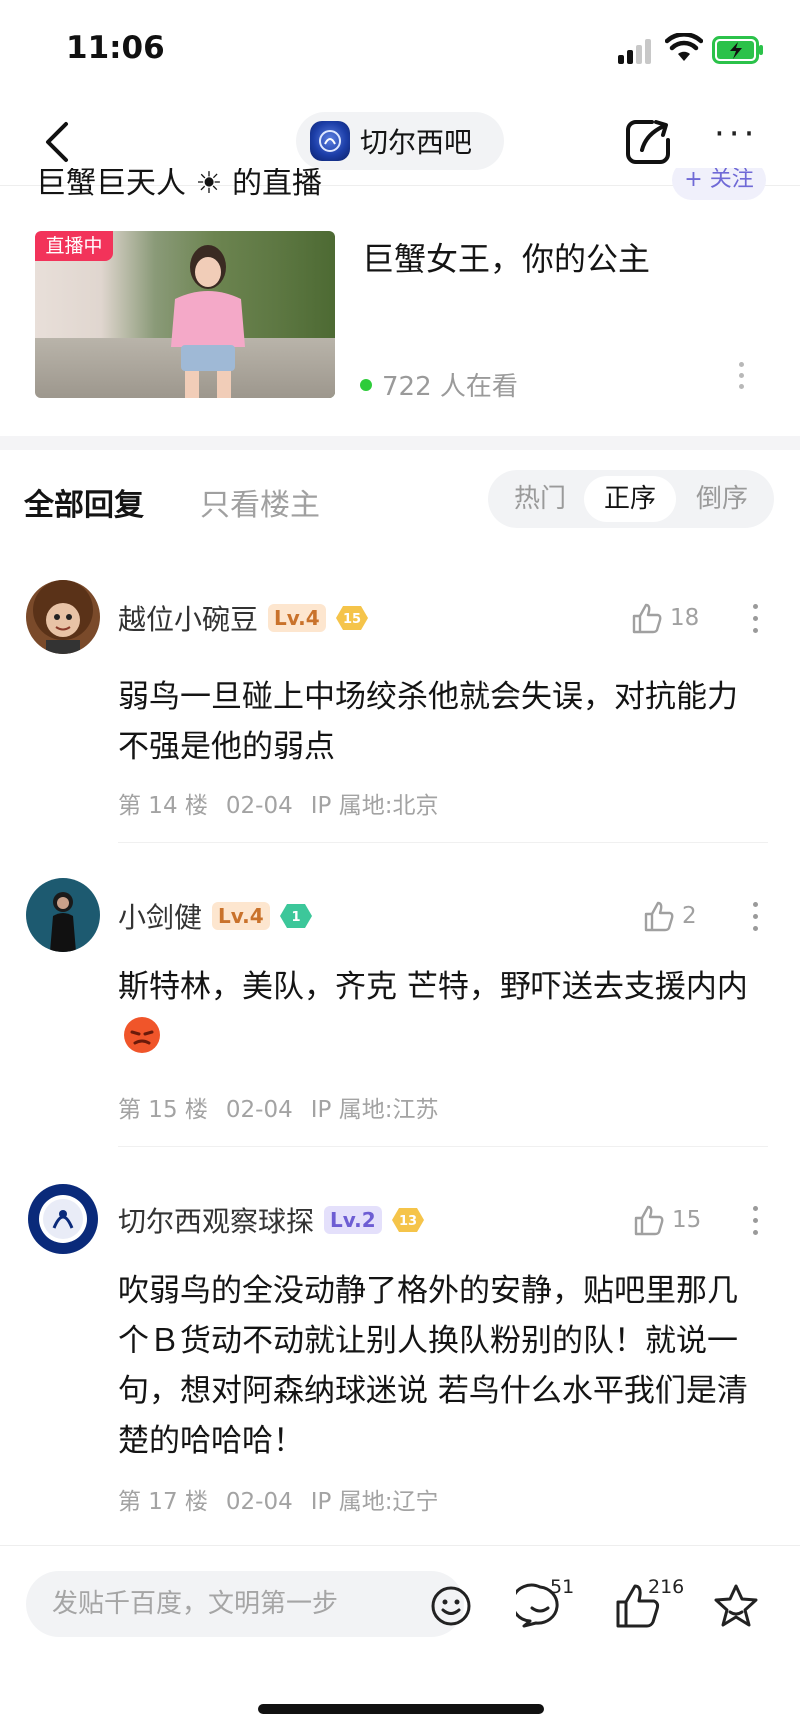 The width and height of the screenshot is (800, 1731). I want to click on like-button: 18, so click(665, 618).